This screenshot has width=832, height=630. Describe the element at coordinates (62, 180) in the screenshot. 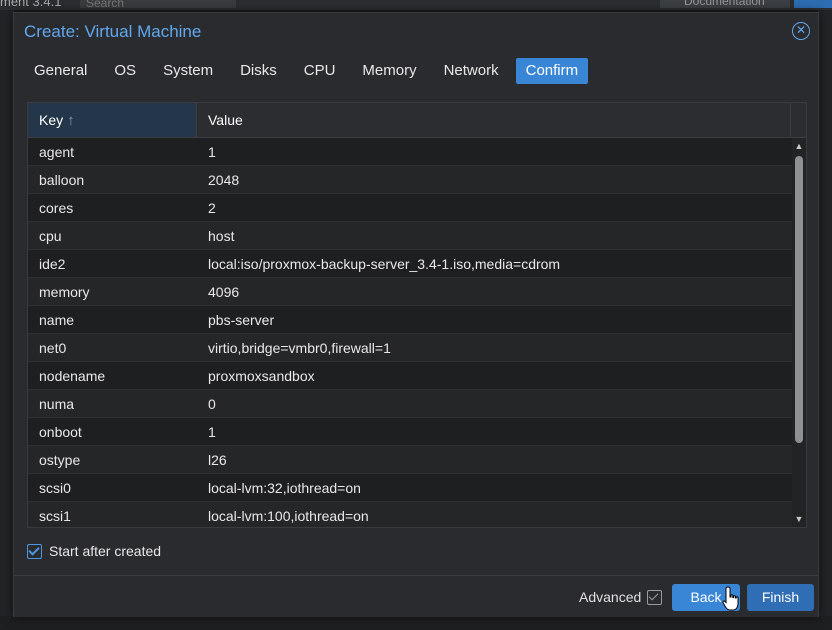

I see `row-key: balloon` at that location.